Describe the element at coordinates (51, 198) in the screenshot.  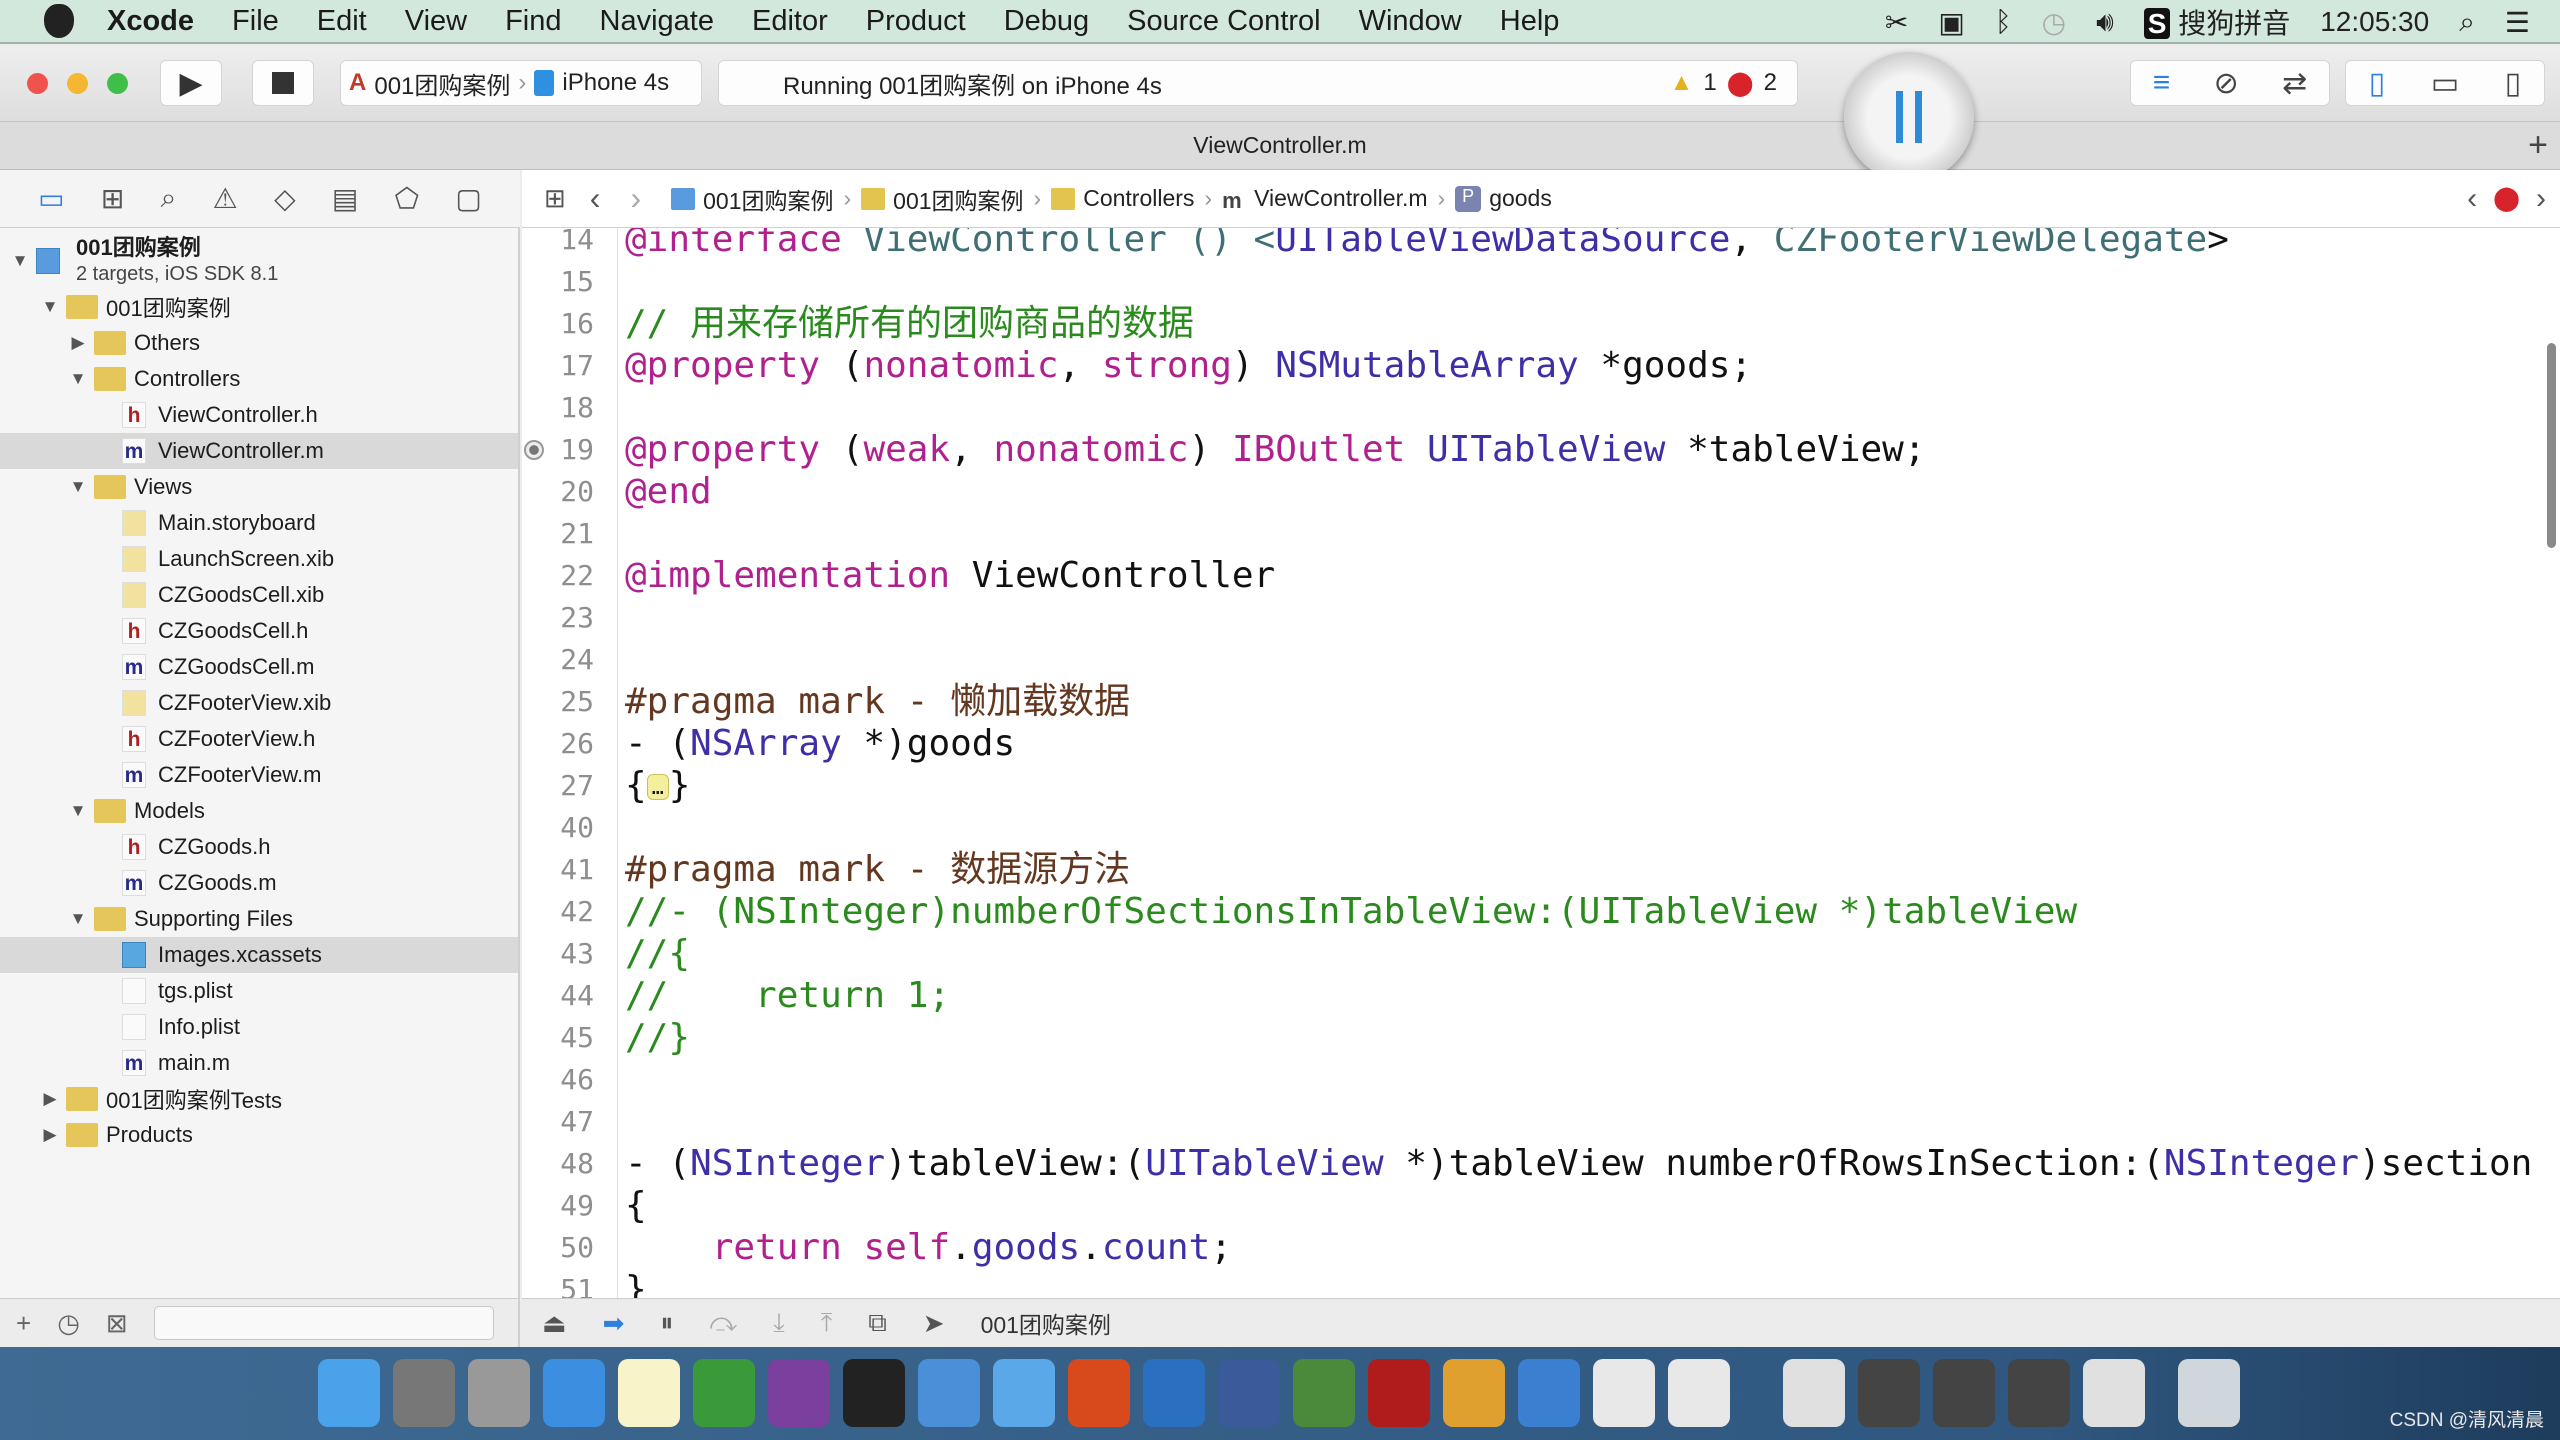
I see `project-navigator-icon: ▭` at that location.